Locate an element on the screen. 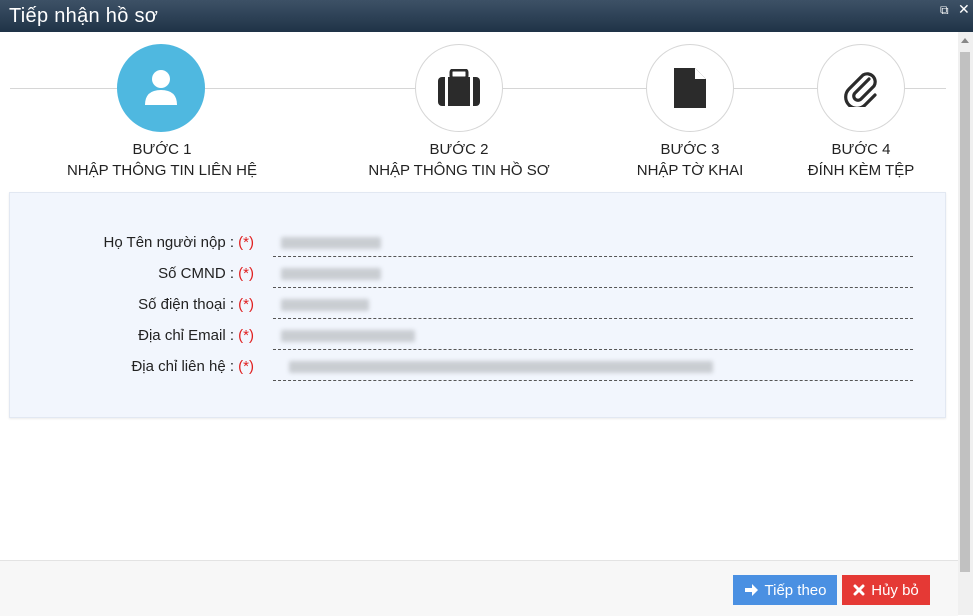 The height and width of the screenshot is (616, 973). close-icon: ✕ is located at coordinates (964, 9).